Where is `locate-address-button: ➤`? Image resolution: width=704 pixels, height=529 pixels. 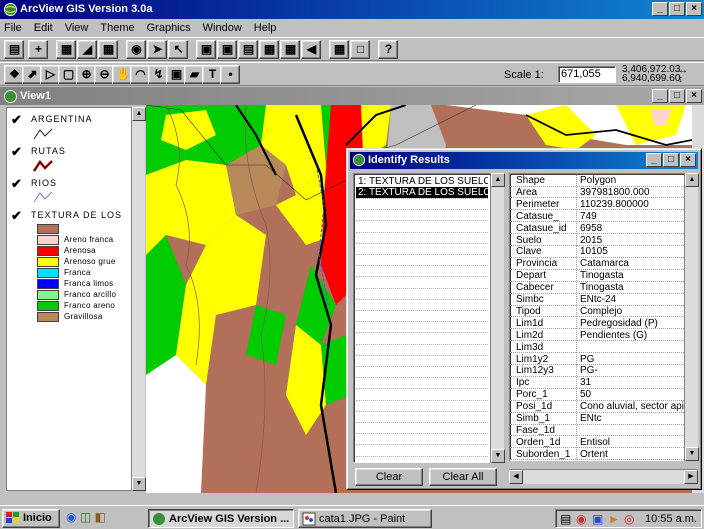
locate-address-button: ➤ is located at coordinates (157, 49).